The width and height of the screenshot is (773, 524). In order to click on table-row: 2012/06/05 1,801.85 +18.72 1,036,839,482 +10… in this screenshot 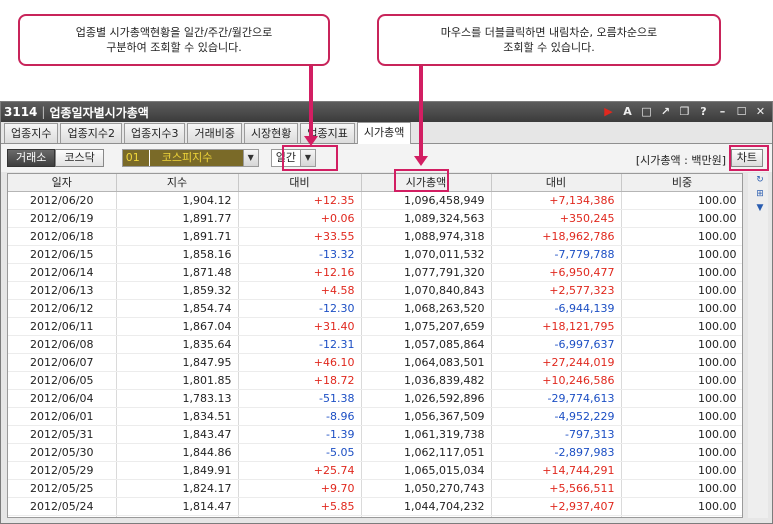, I will do `click(375, 380)`.